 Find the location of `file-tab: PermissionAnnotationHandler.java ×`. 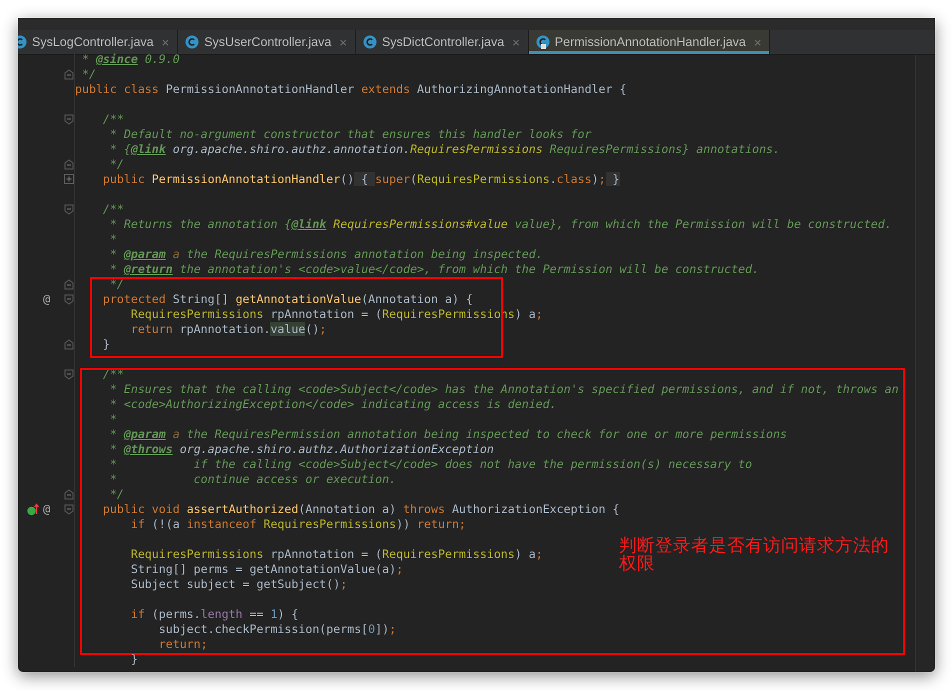

file-tab: PermissionAnnotationHandler.java × is located at coordinates (649, 42).